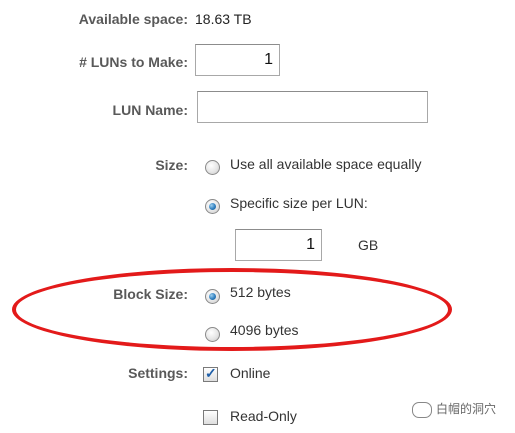  Describe the element at coordinates (210, 417) in the screenshot. I see `read-only-checkbox` at that location.